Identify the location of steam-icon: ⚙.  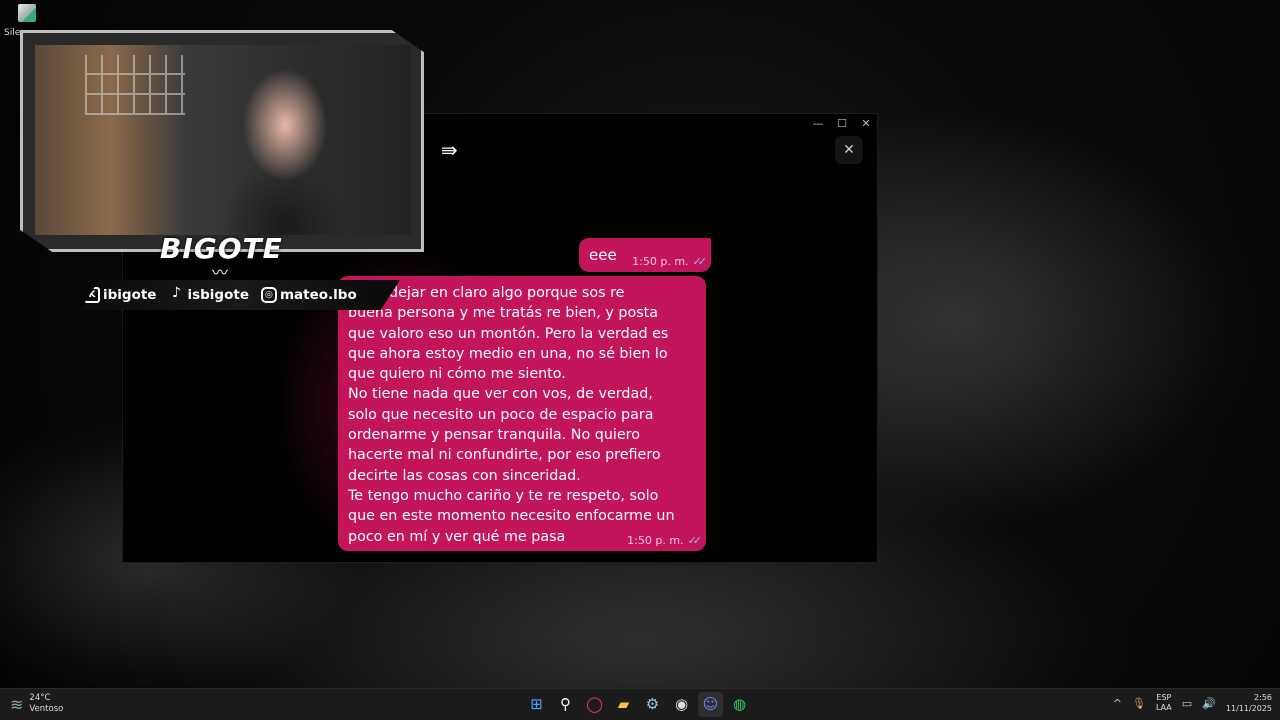
(652, 704).